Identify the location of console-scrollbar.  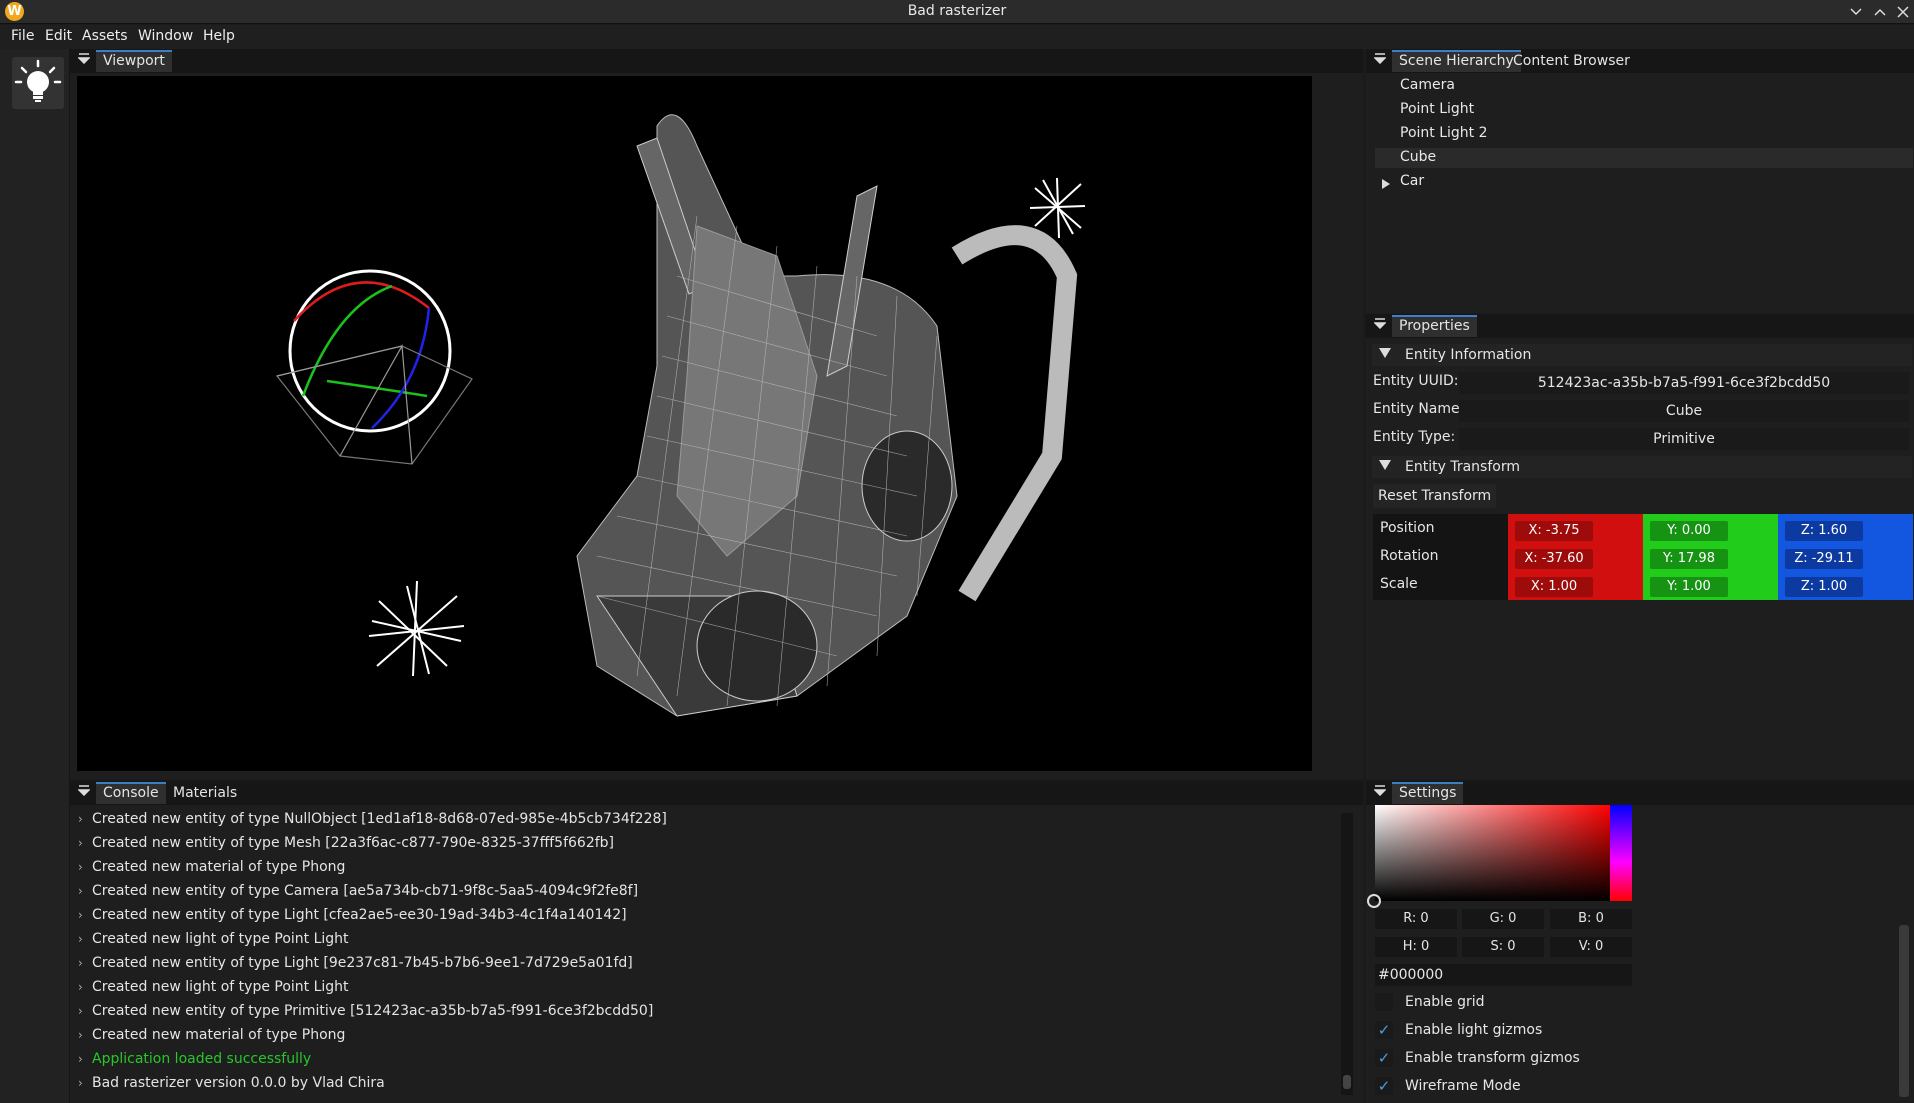
(1347, 954).